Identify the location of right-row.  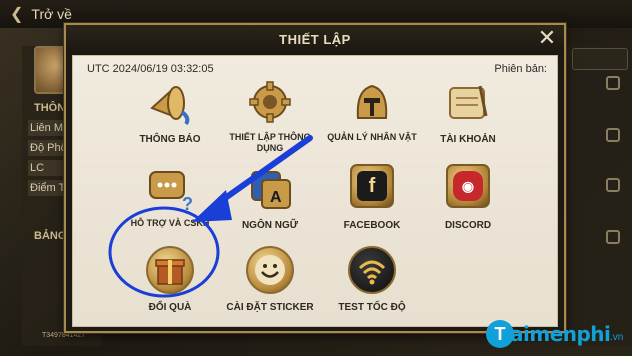
(600, 59).